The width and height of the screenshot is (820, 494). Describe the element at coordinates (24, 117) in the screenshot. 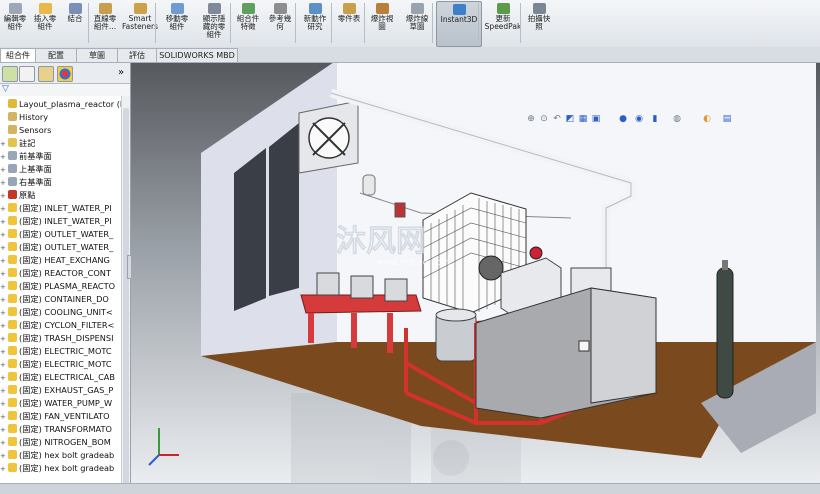

I see `tree-item: History` at that location.